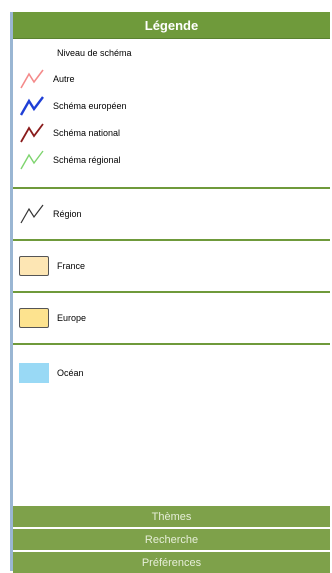 The image size is (332, 573). I want to click on tab-recherche: Recherche, so click(171, 538).